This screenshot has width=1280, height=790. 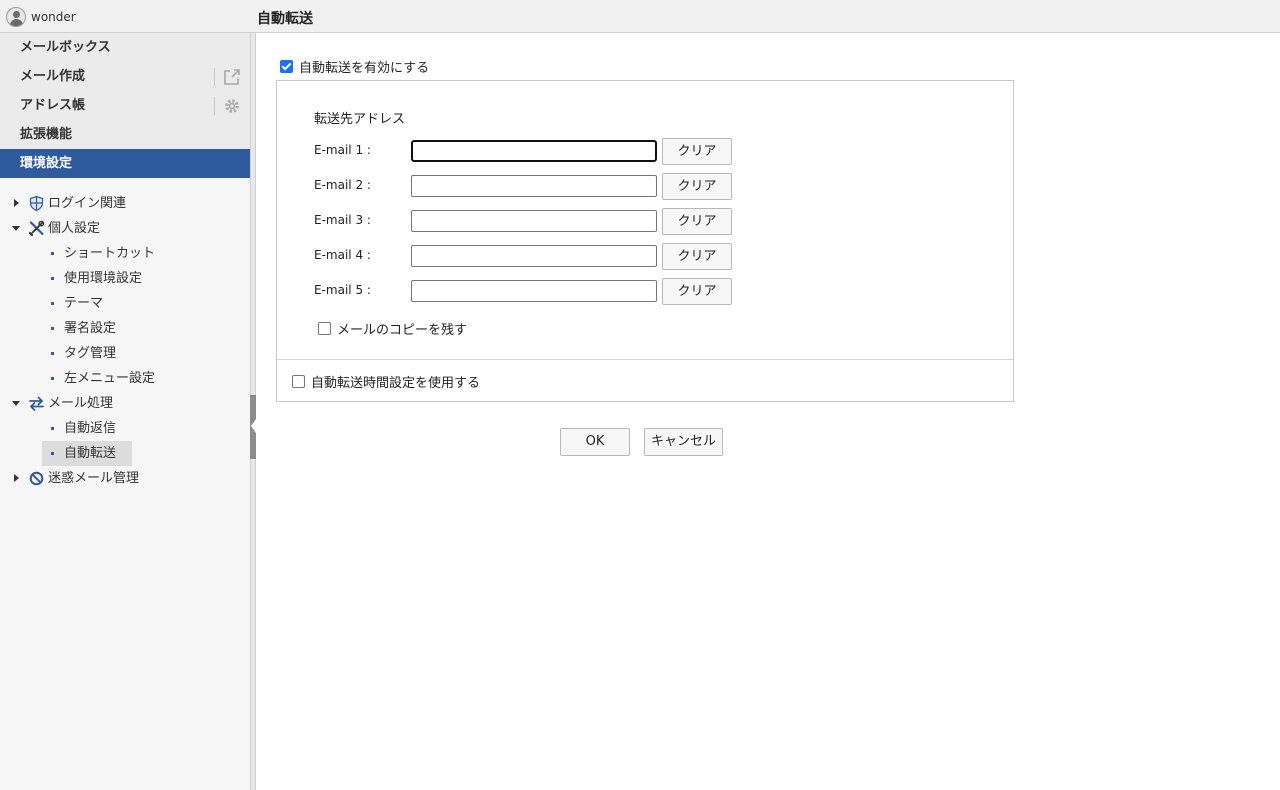 What do you see at coordinates (110, 253) in the screenshot?
I see `tree-subitem-label: ショートカット` at bounding box center [110, 253].